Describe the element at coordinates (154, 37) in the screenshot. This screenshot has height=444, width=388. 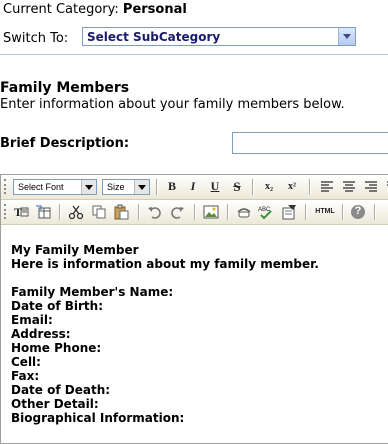
I see `subcategory-select-value: Select SubCategory` at that location.